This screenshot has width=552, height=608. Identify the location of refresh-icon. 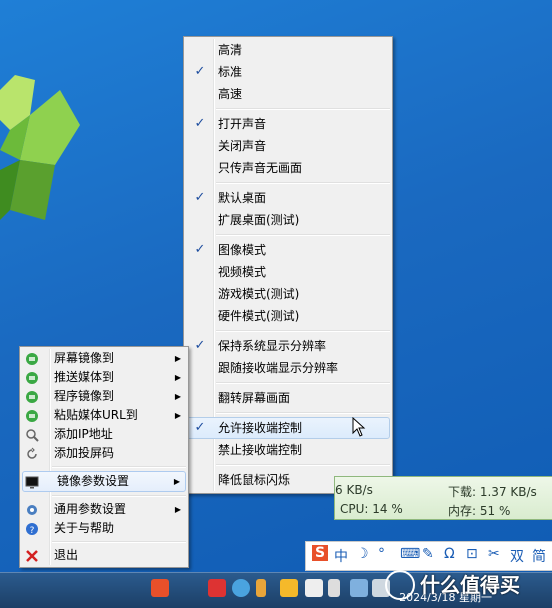
(32, 454).